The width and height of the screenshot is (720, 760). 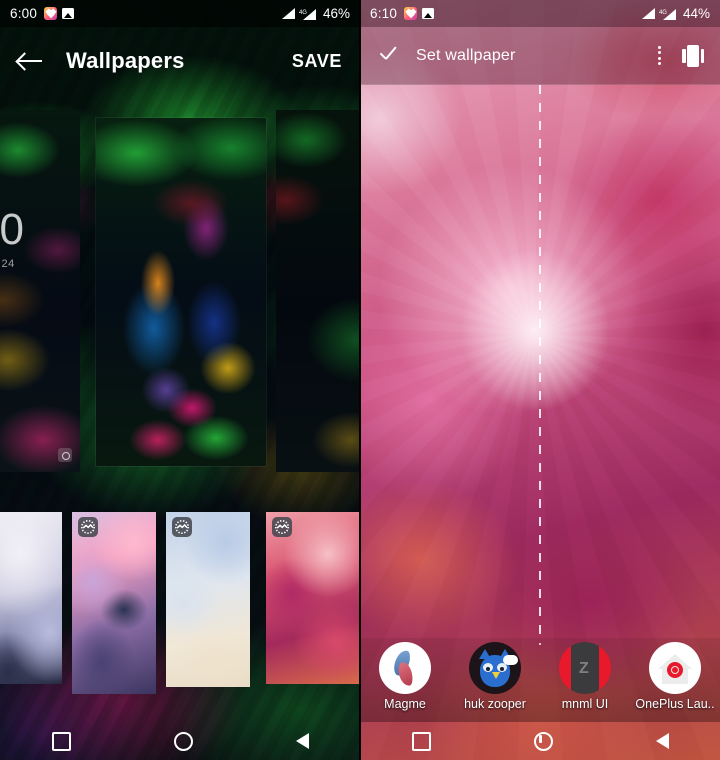 What do you see at coordinates (693, 55) in the screenshot?
I see `scrollable-wallpaper-icon` at bounding box center [693, 55].